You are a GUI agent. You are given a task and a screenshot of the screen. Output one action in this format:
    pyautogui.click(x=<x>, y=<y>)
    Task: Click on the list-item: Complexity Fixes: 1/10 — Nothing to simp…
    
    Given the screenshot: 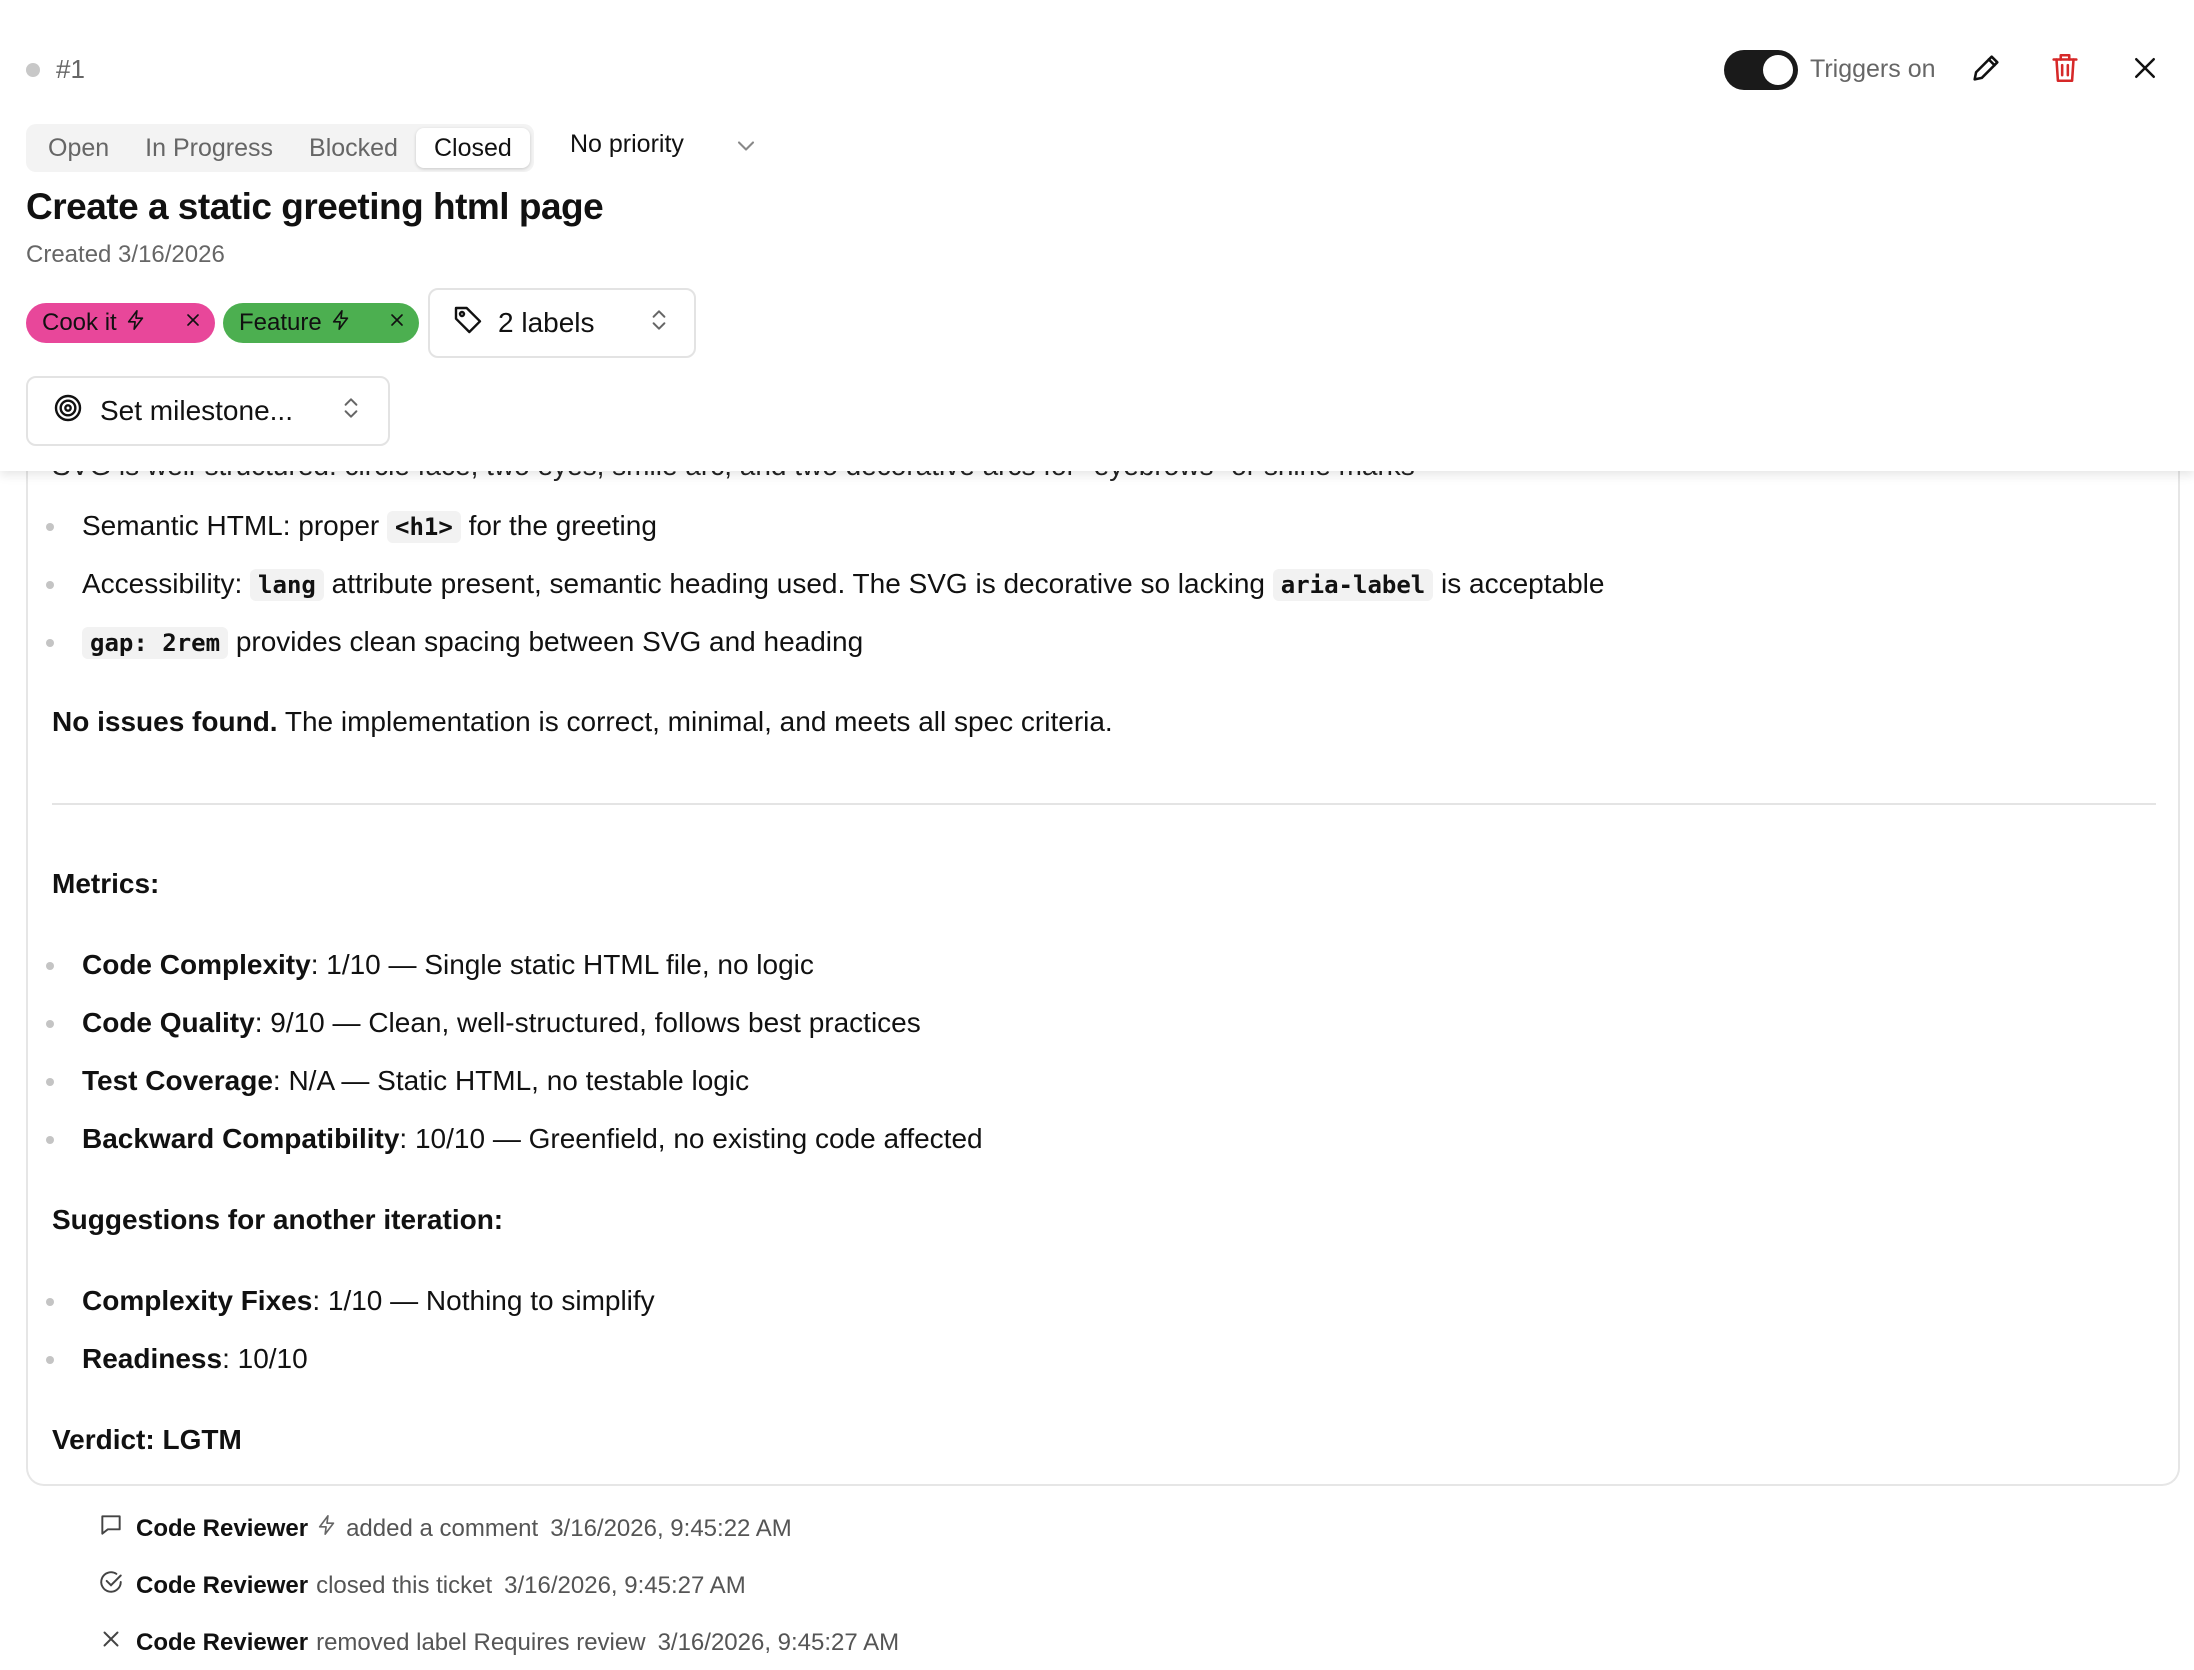 What is the action you would take?
    pyautogui.click(x=327, y=1301)
    